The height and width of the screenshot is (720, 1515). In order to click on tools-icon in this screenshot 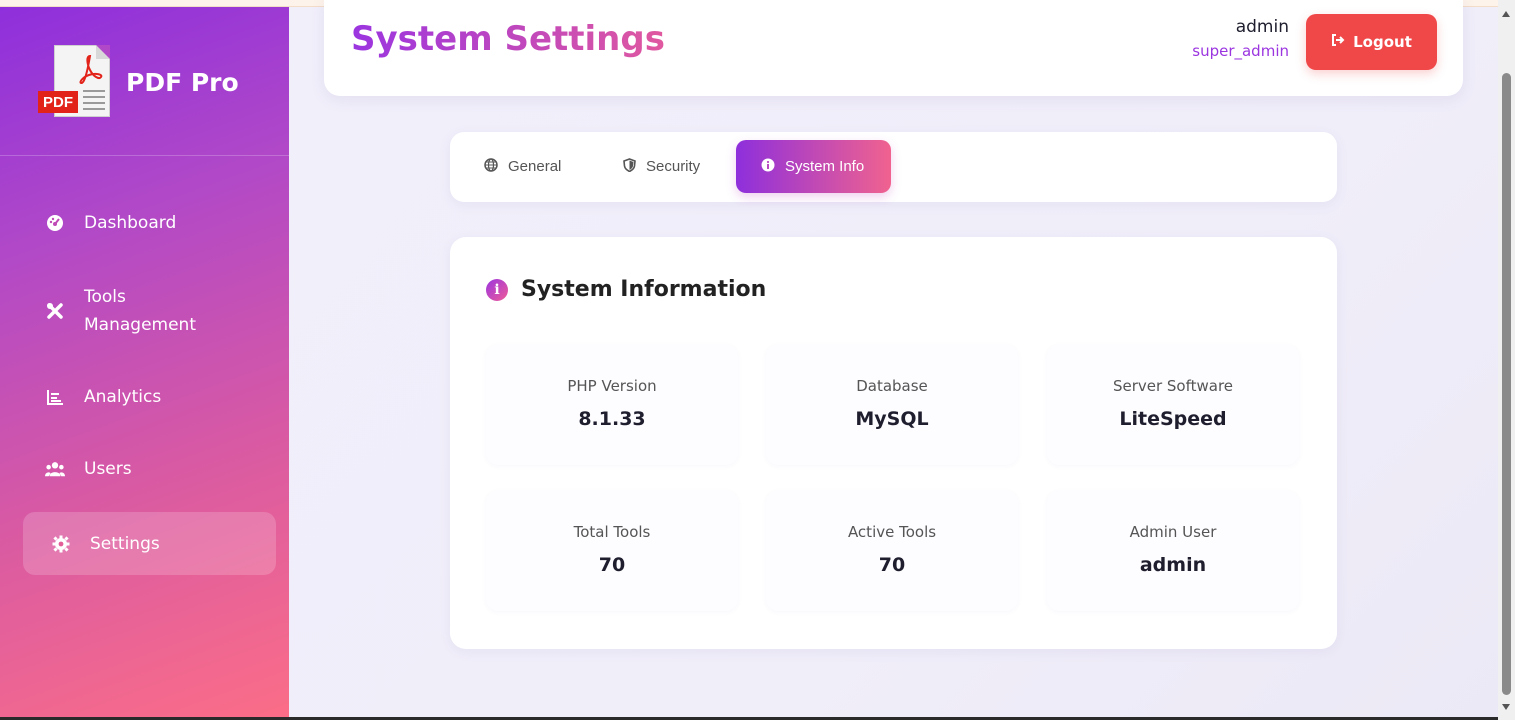, I will do `click(55, 311)`.